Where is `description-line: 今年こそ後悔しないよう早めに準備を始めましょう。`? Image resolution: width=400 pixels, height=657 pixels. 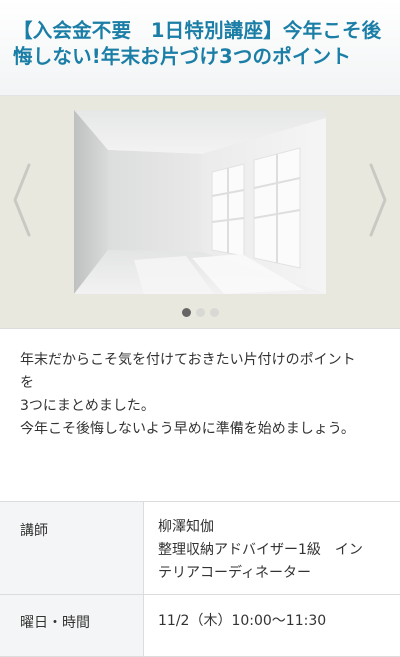
description-line: 今年こそ後悔しないよう早めに準備を始めましょう。 is located at coordinates (187, 429).